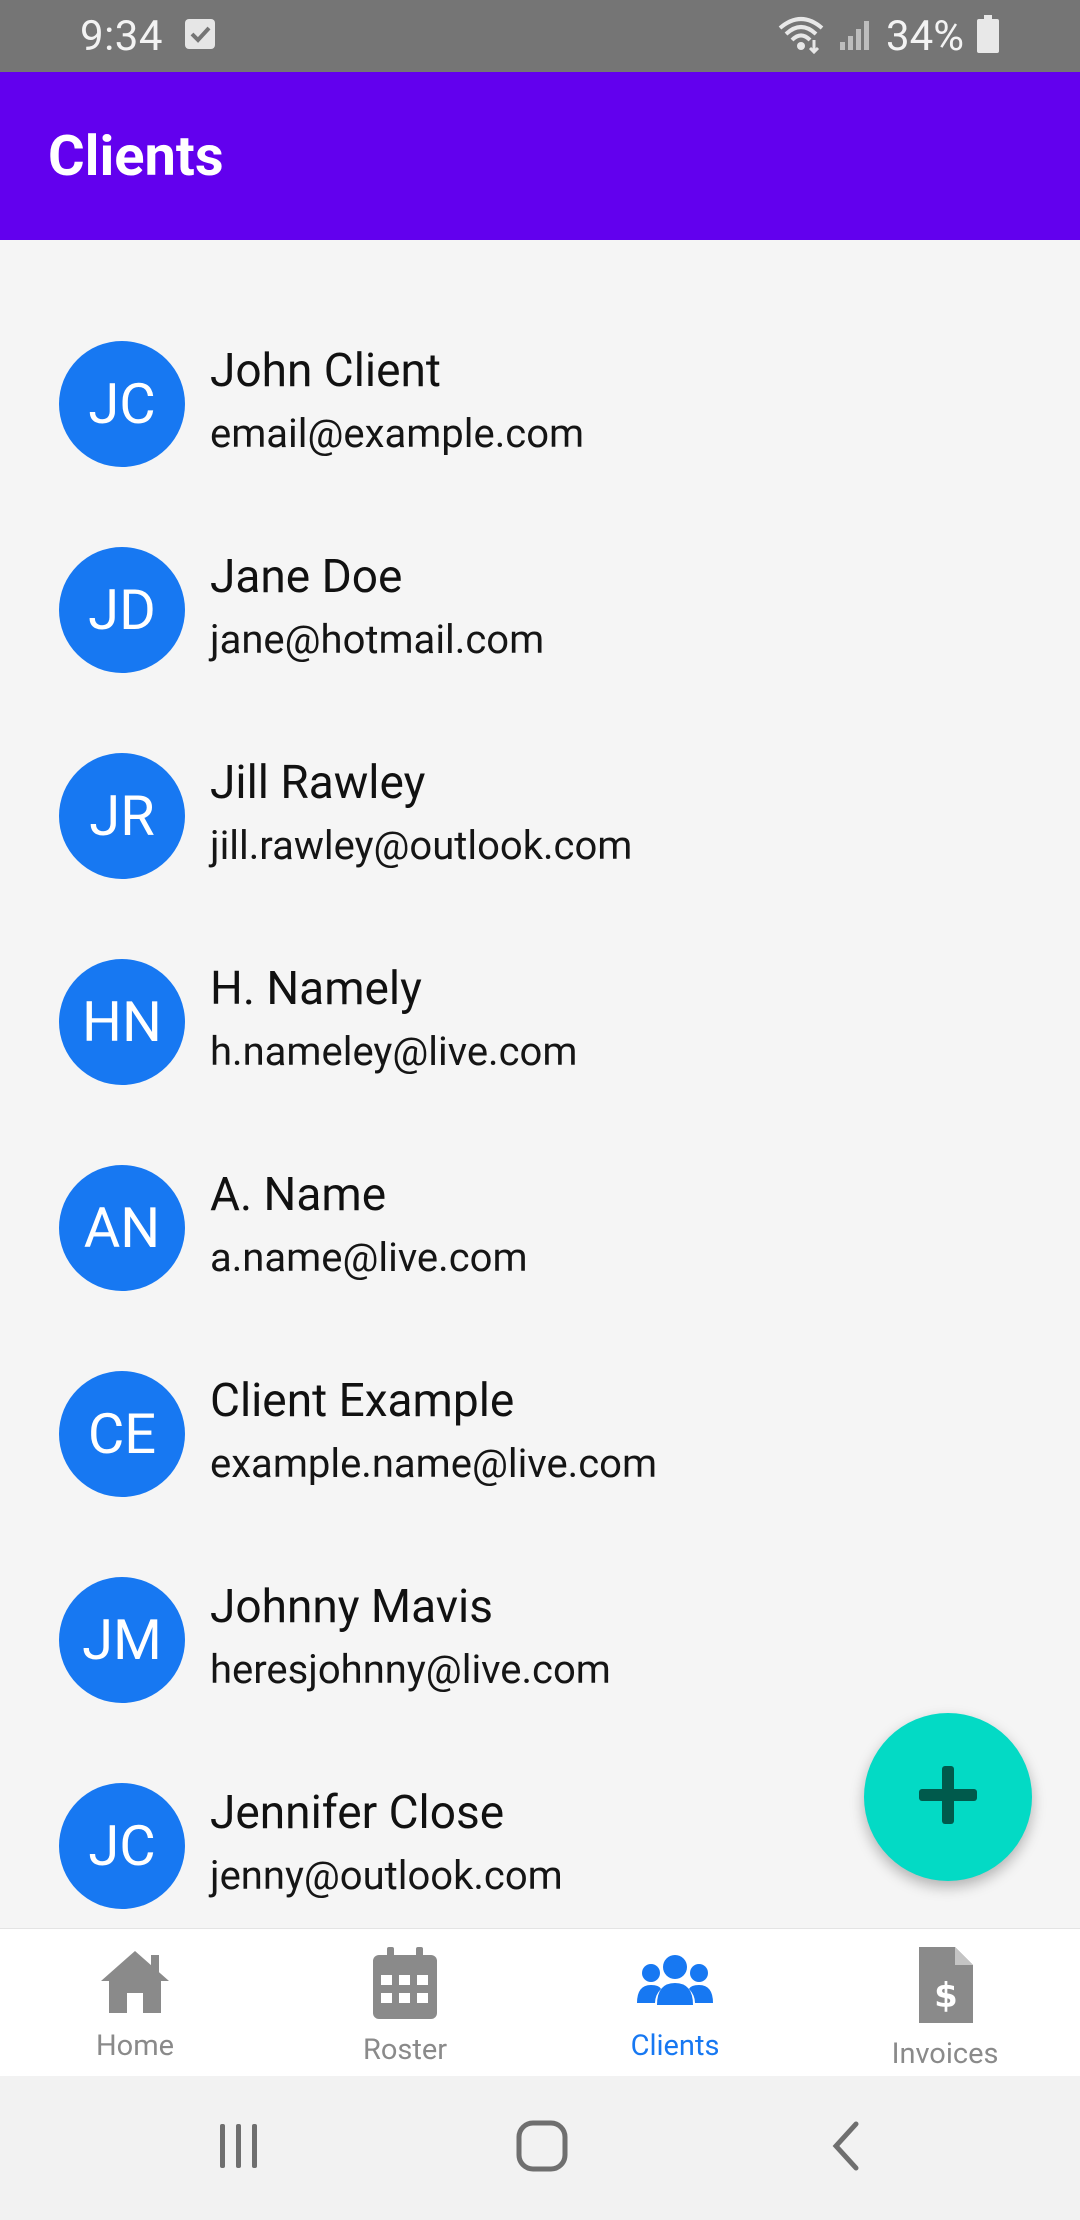 This screenshot has height=2220, width=1080. Describe the element at coordinates (122, 1434) in the screenshot. I see `avatar: CE` at that location.